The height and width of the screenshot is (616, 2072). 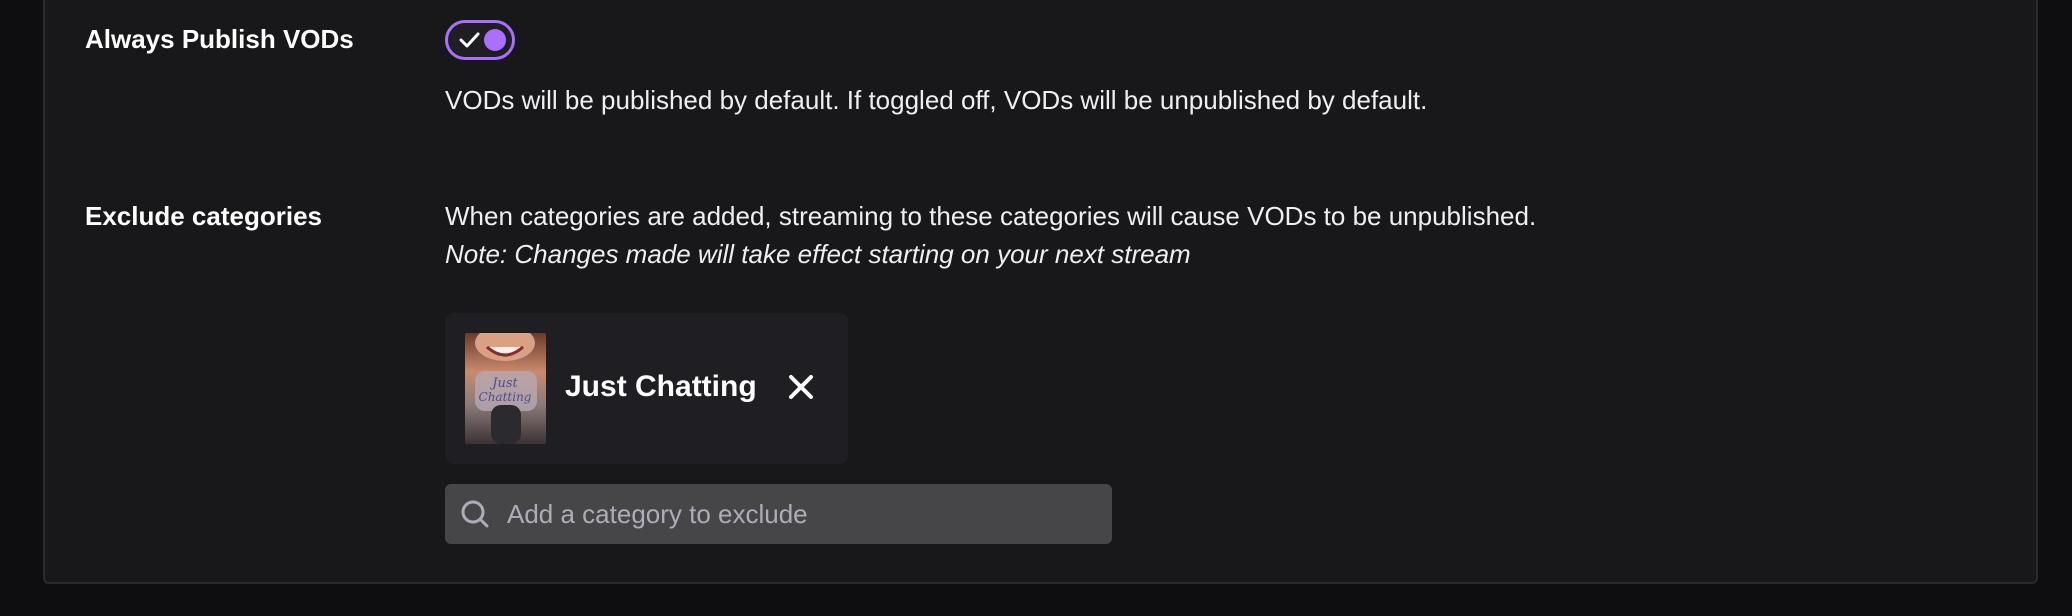 I want to click on remove-category-close-icon, so click(x=801, y=387).